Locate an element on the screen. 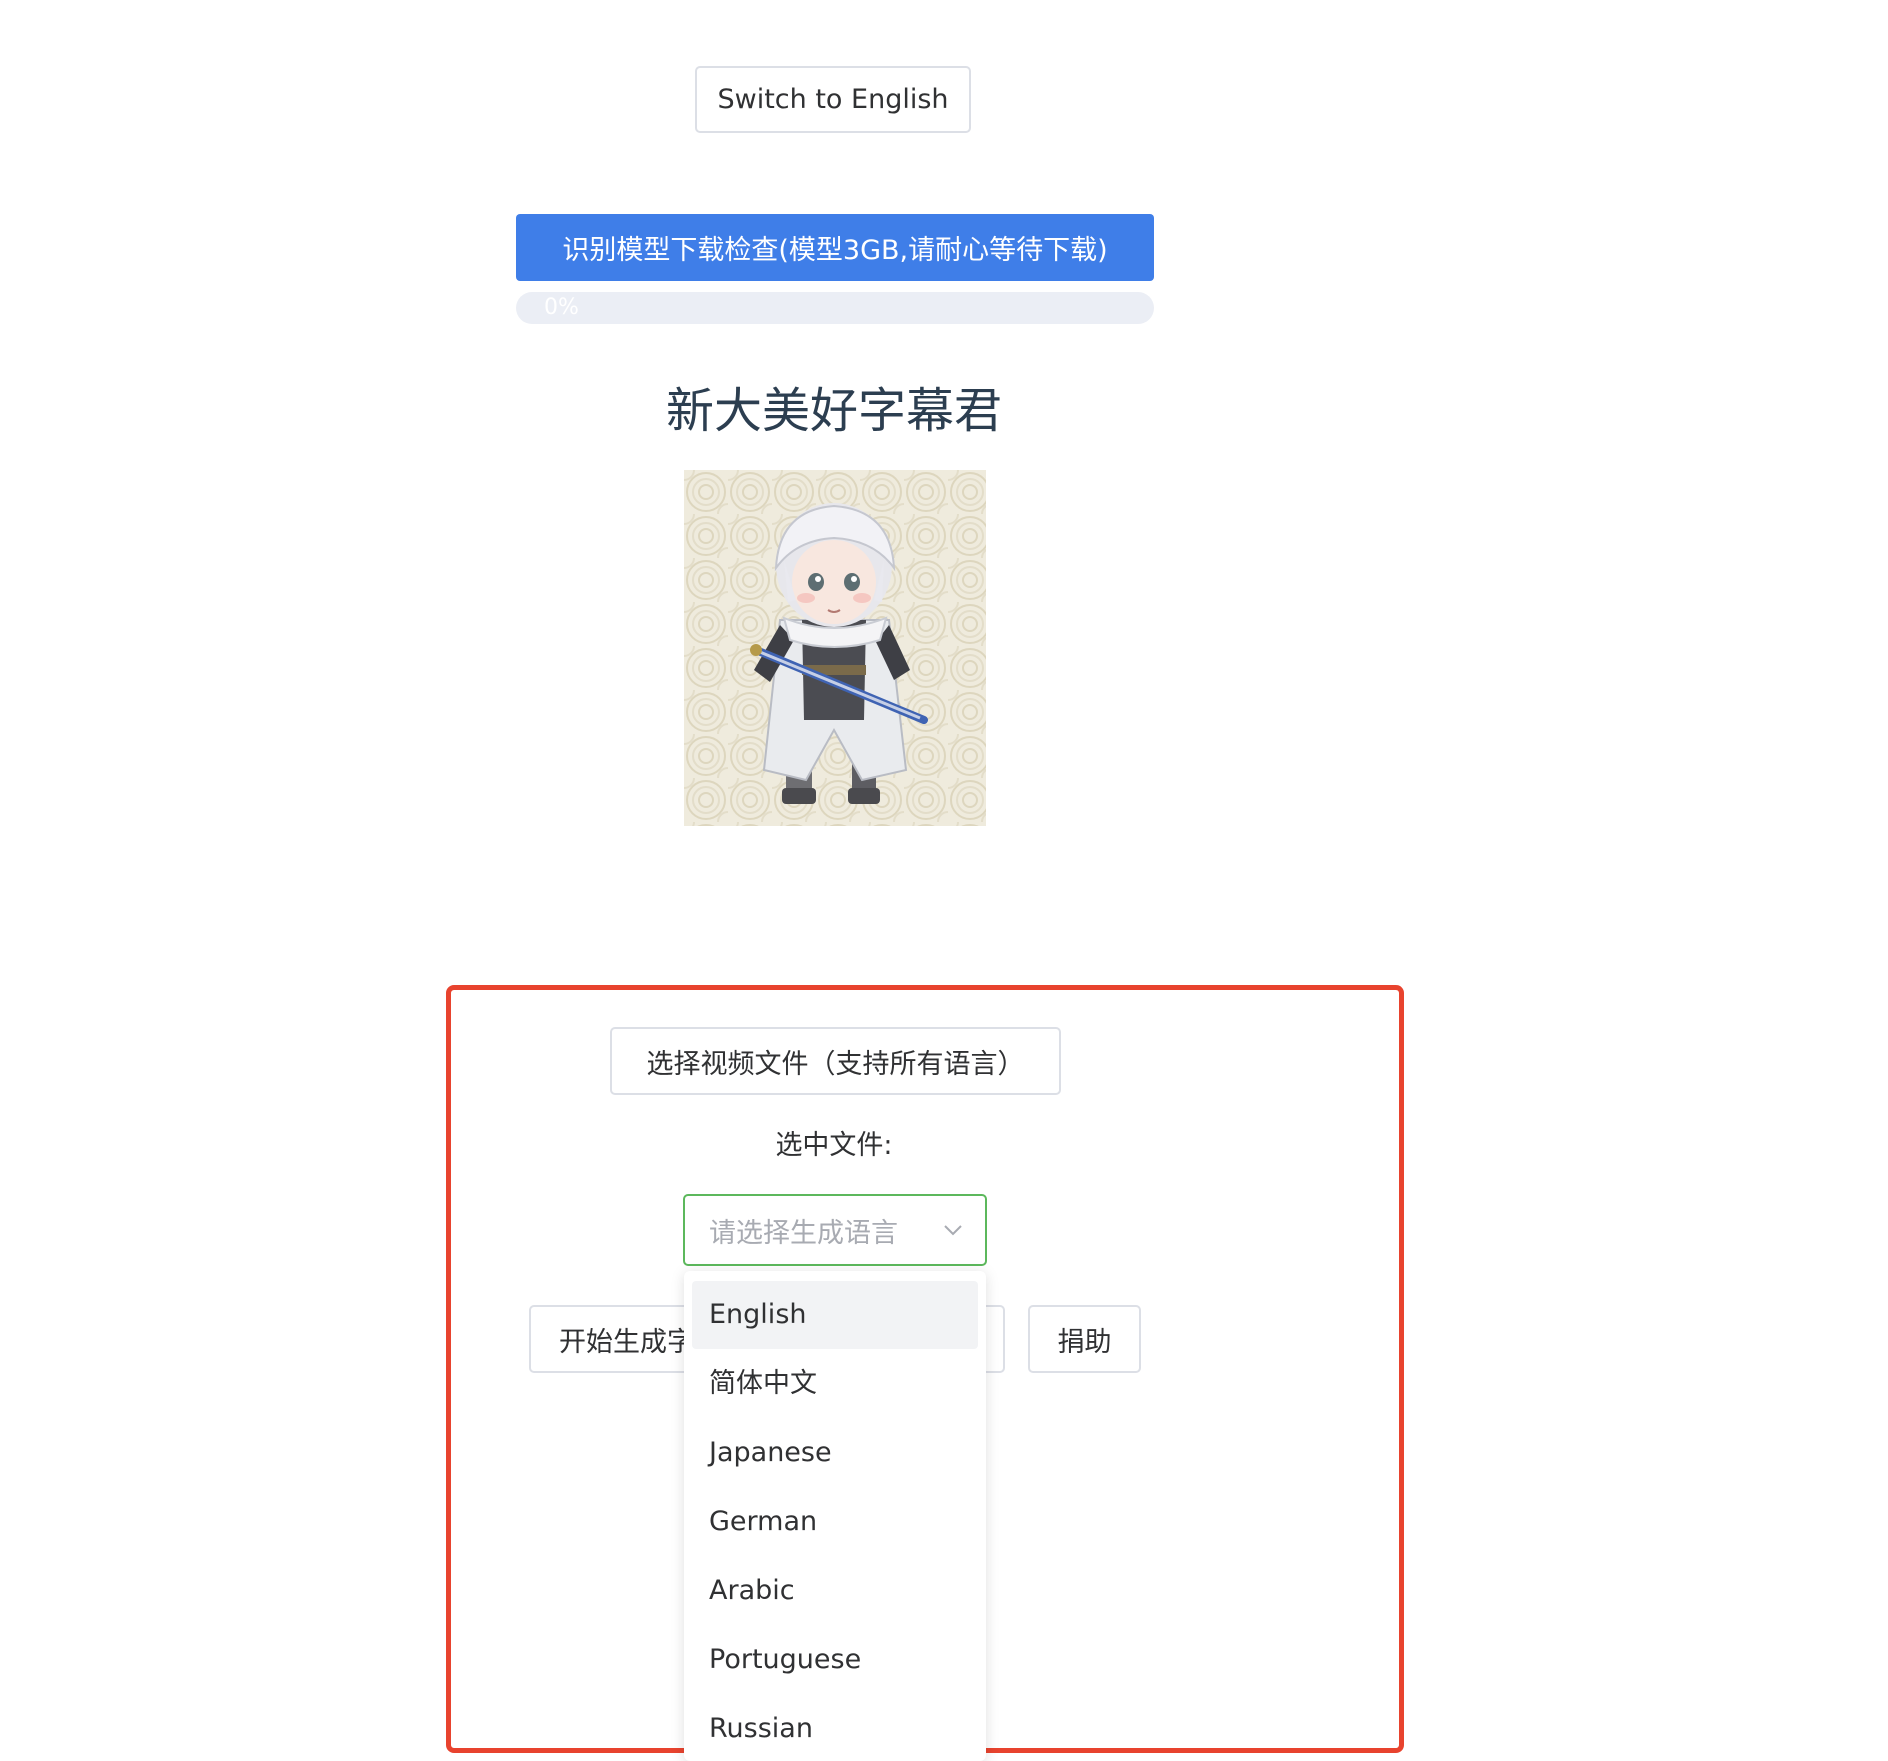 This screenshot has height=1761, width=1888. chevron-down-icon is located at coordinates (953, 1230).